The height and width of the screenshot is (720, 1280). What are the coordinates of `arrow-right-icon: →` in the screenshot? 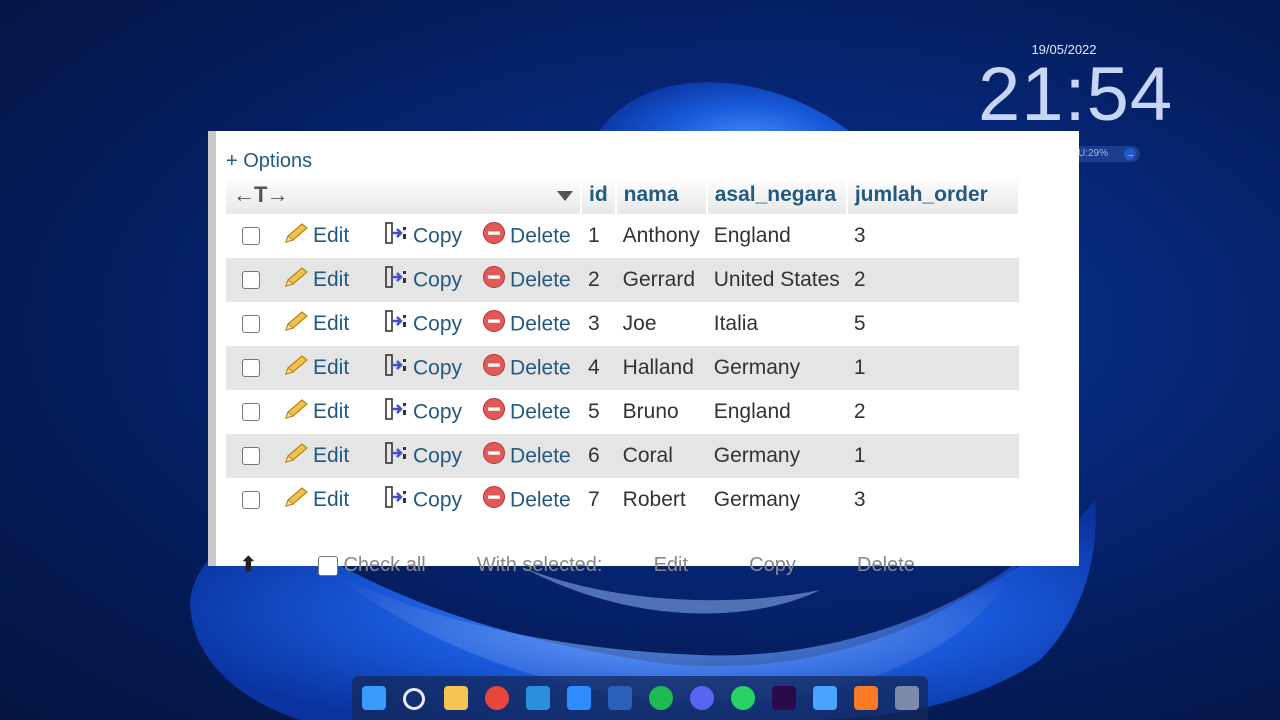 It's located at (1130, 154).